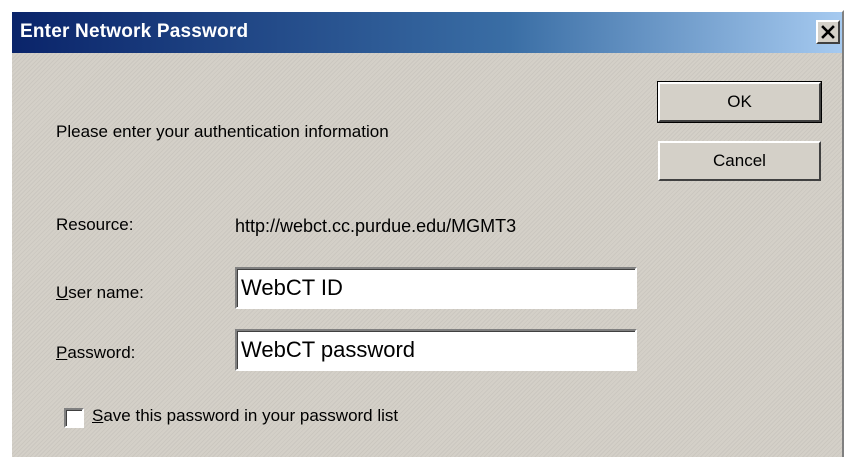 This screenshot has height=457, width=854. I want to click on password-input: WebCT password, so click(436, 350).